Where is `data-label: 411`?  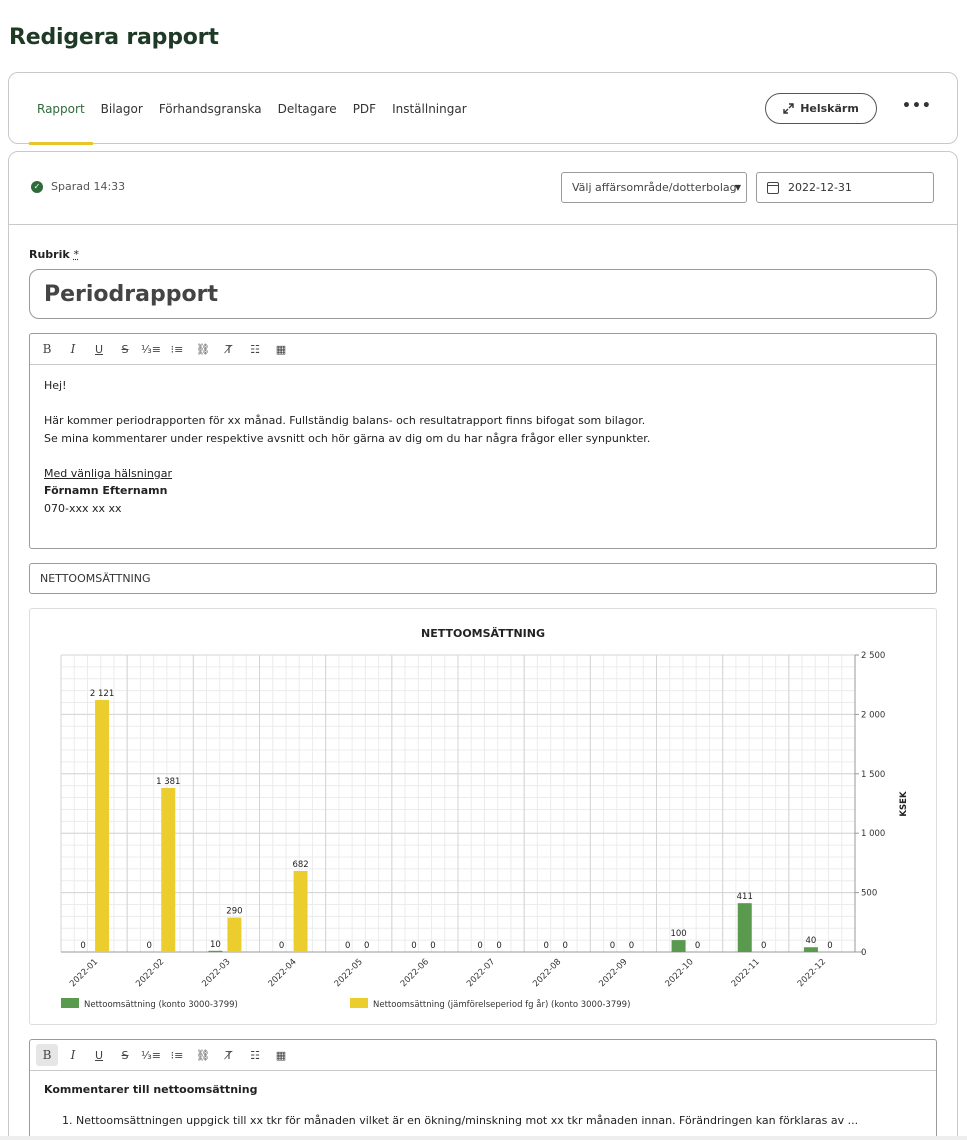
data-label: 411 is located at coordinates (745, 897).